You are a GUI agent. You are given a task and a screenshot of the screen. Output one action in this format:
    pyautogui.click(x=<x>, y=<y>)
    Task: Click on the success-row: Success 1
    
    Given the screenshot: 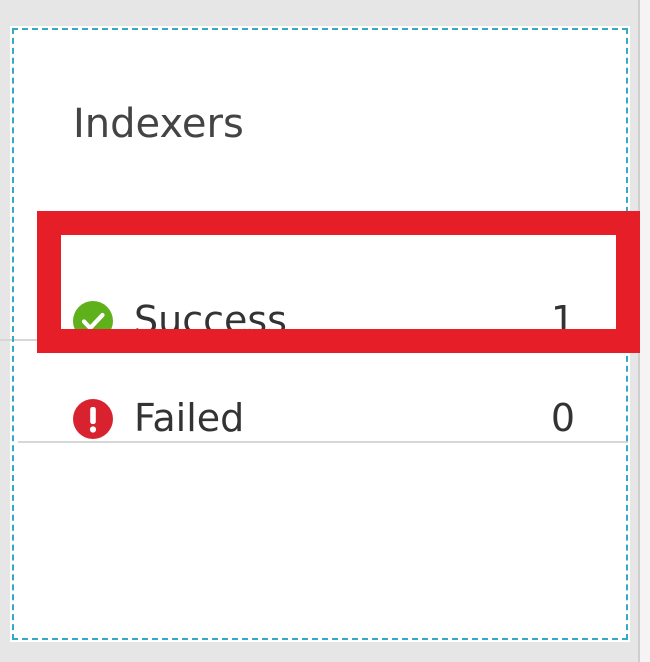 What is the action you would take?
    pyautogui.click(x=324, y=320)
    